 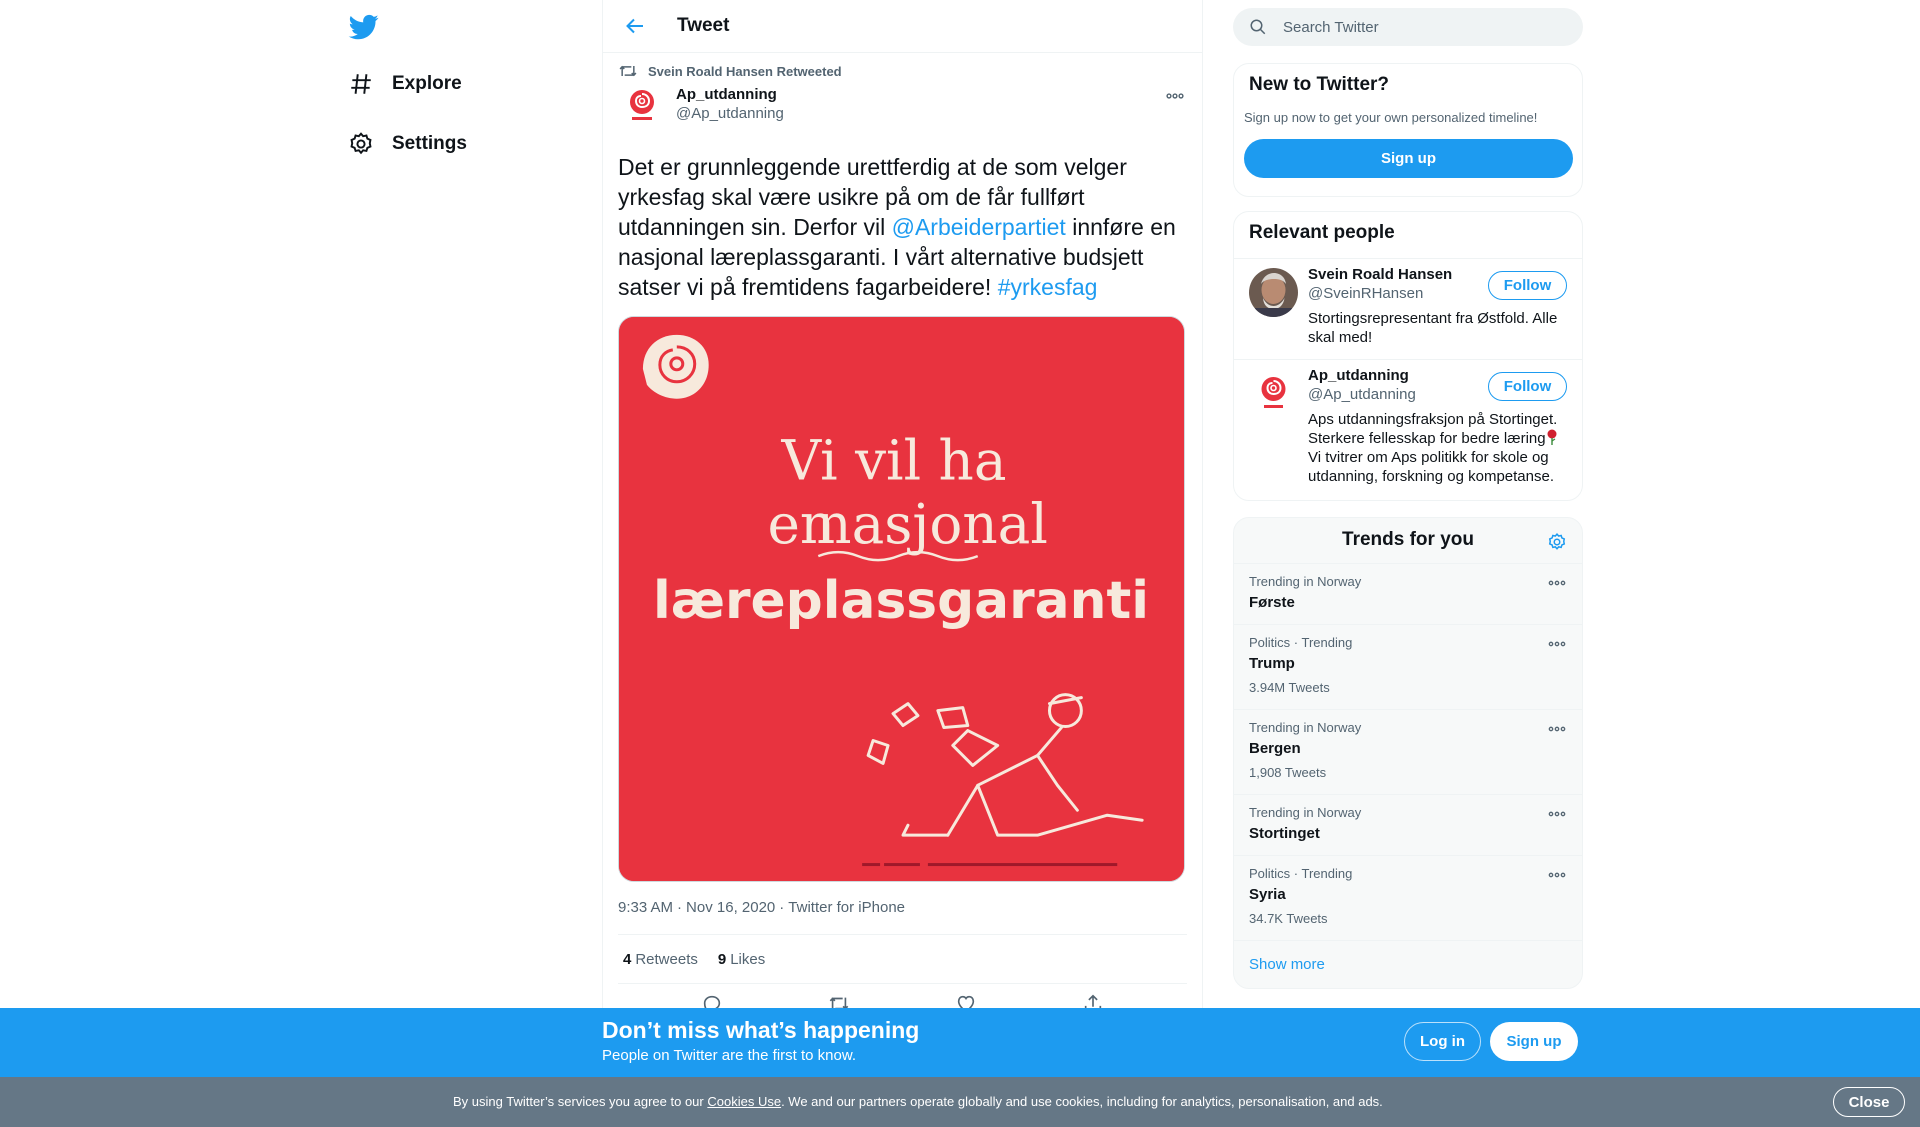 What do you see at coordinates (902, 959) in the screenshot?
I see `tweet-stats: 4 Retweets 9 Likes` at bounding box center [902, 959].